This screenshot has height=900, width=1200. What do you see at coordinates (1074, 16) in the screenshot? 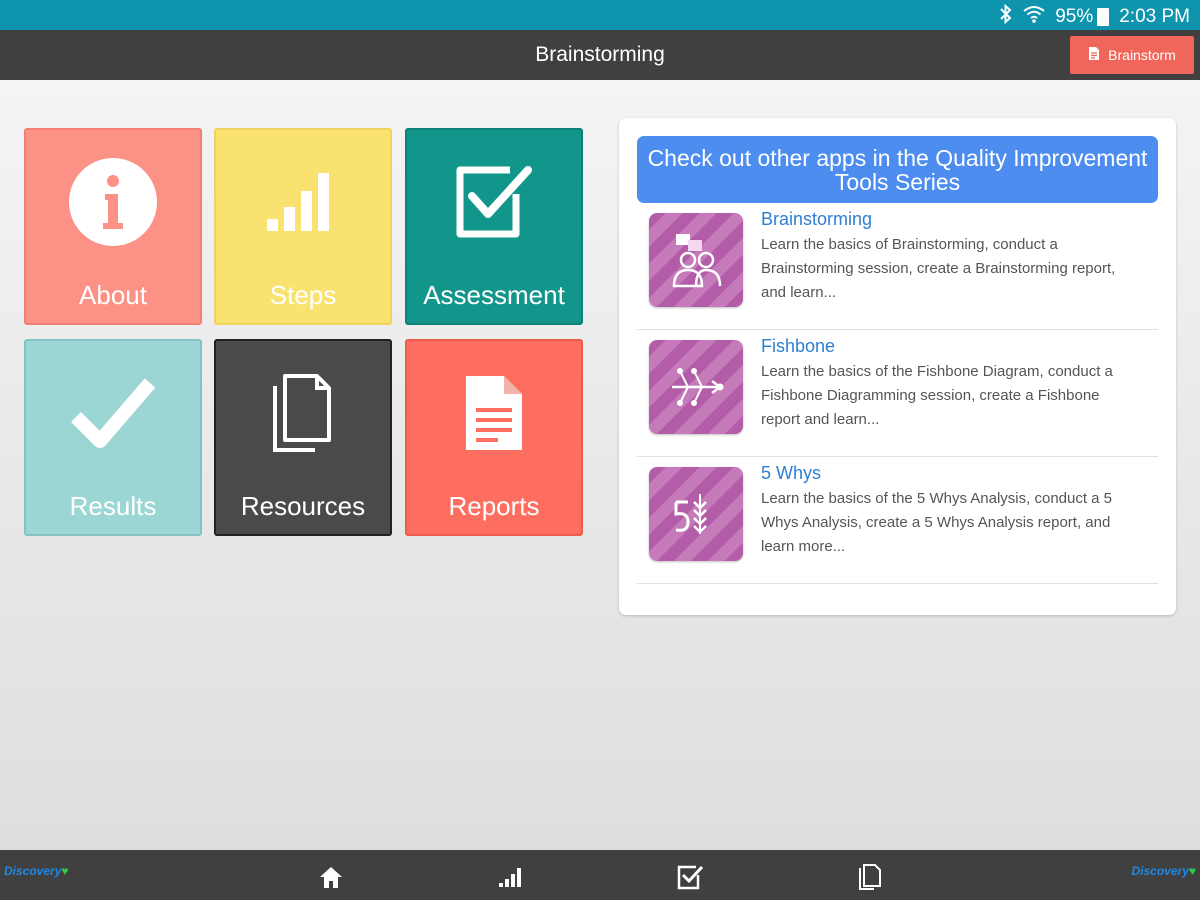
I see `battery-percent: 95%` at bounding box center [1074, 16].